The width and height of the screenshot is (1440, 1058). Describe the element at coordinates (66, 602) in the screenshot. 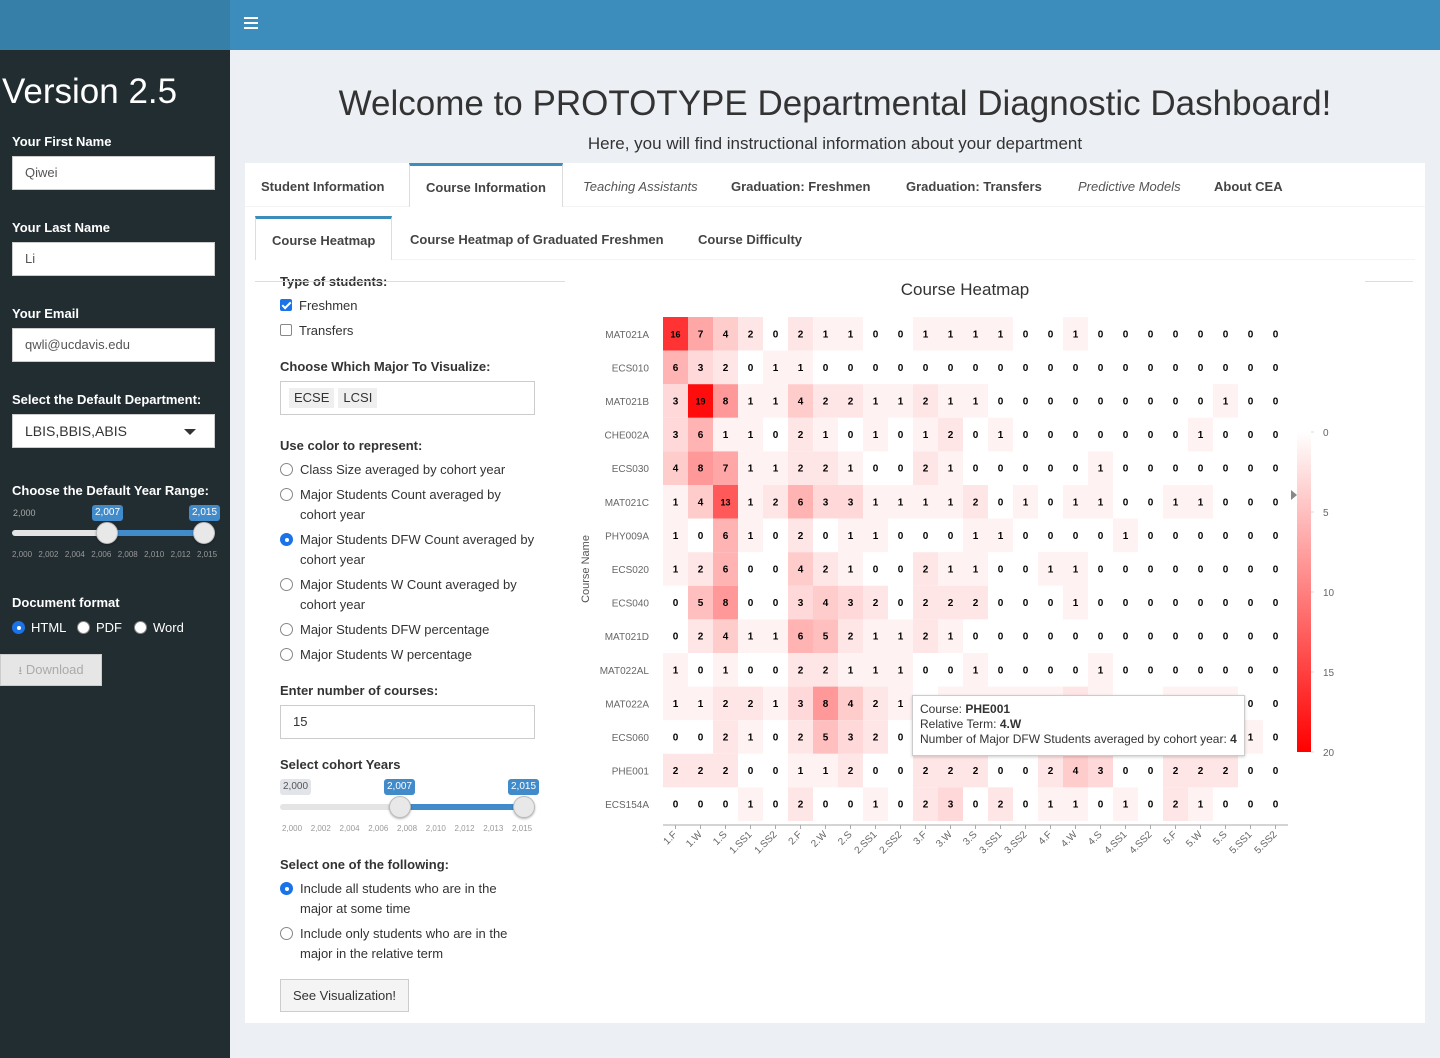

I see `doc-format-label: Document format` at that location.